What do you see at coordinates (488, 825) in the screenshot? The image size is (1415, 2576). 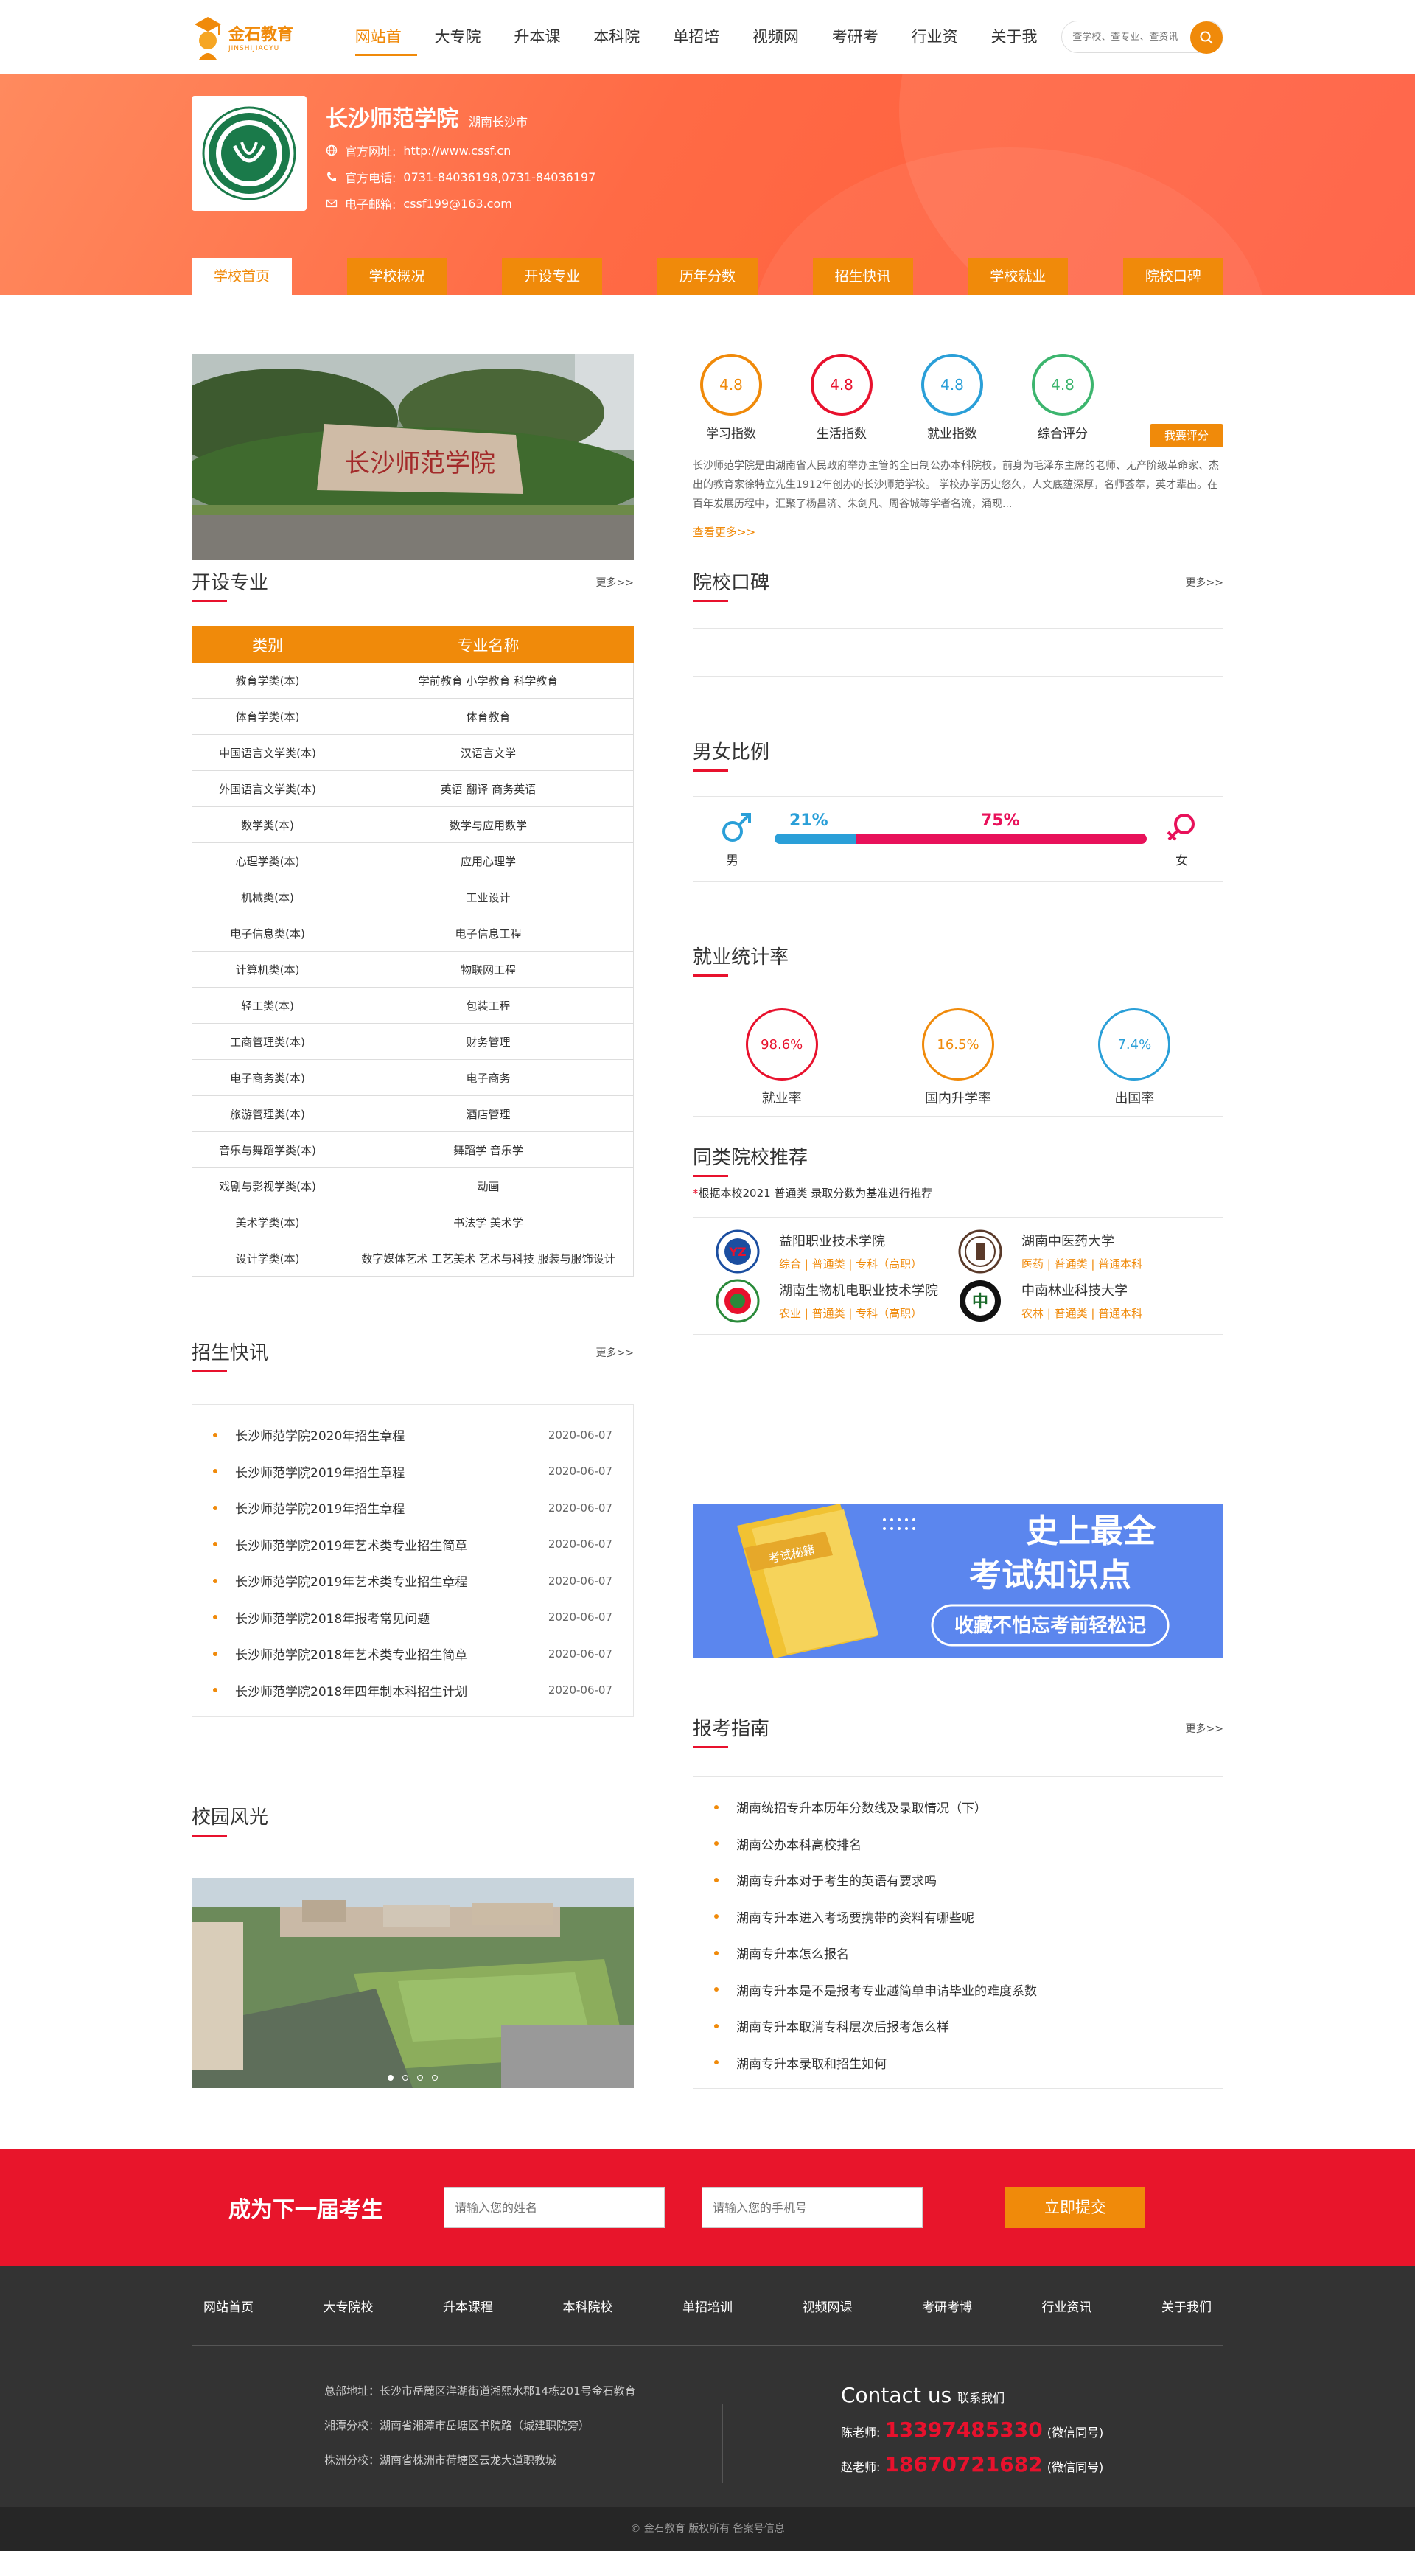 I see `major-names: 数学与应用数学` at bounding box center [488, 825].